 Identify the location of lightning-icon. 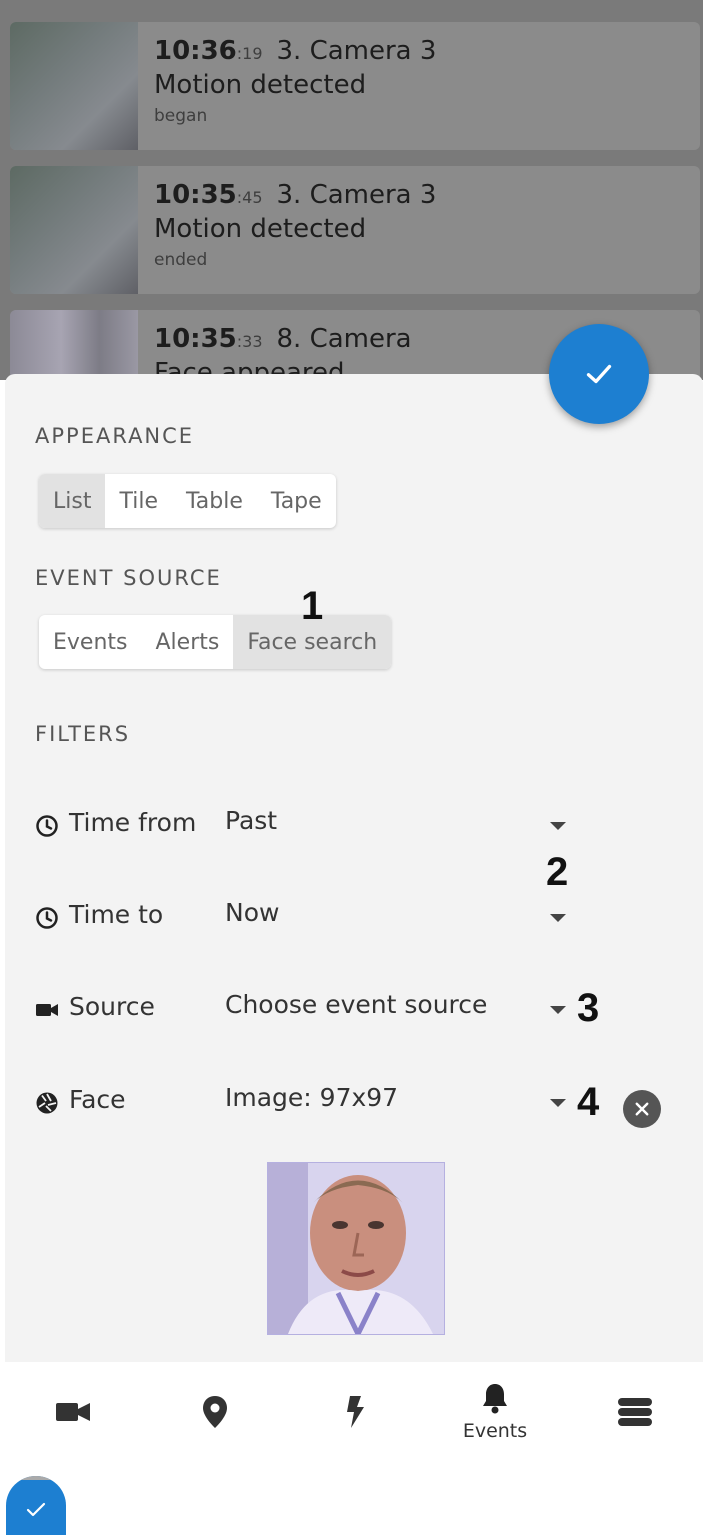
(355, 1412).